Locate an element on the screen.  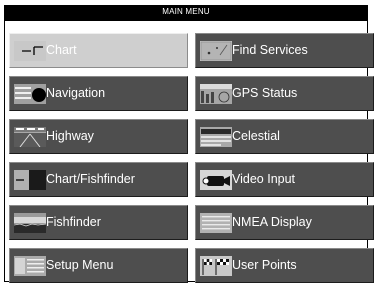
menu-button-user-points: User Points is located at coordinates (284, 265).